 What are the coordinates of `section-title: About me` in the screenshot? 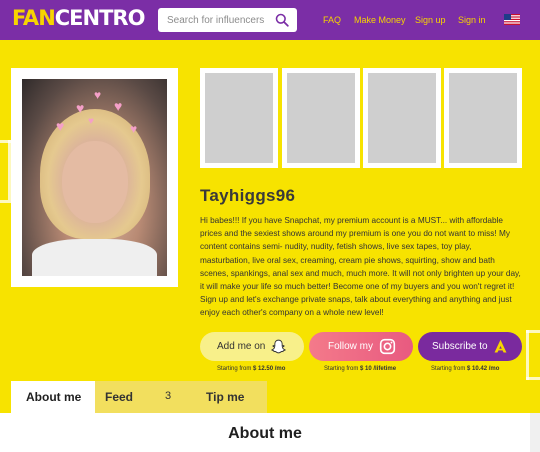 It's located at (265, 433).